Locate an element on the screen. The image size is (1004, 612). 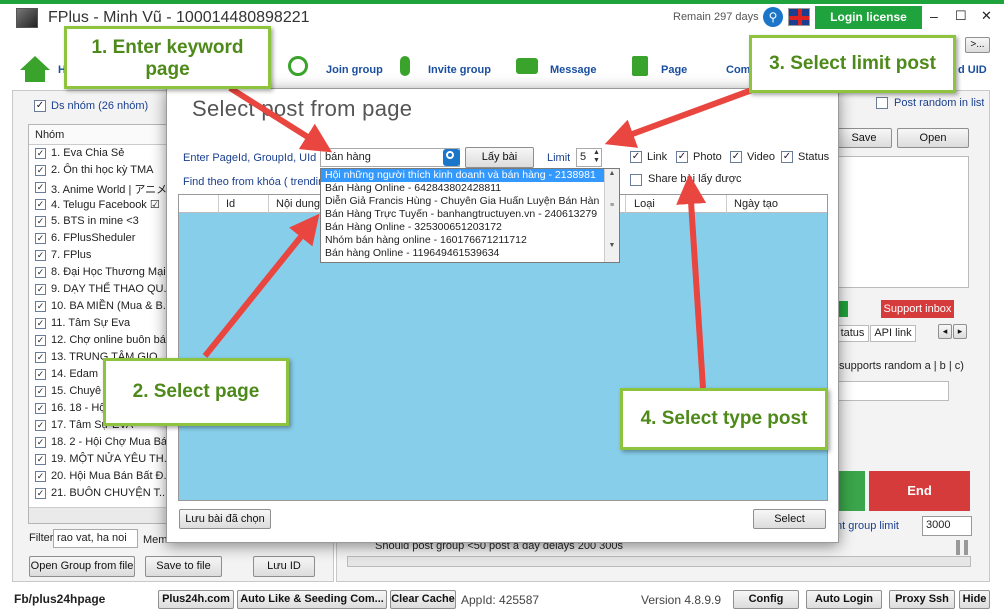
callout-select-limit: 3. Select limit post is located at coordinates (852, 64).